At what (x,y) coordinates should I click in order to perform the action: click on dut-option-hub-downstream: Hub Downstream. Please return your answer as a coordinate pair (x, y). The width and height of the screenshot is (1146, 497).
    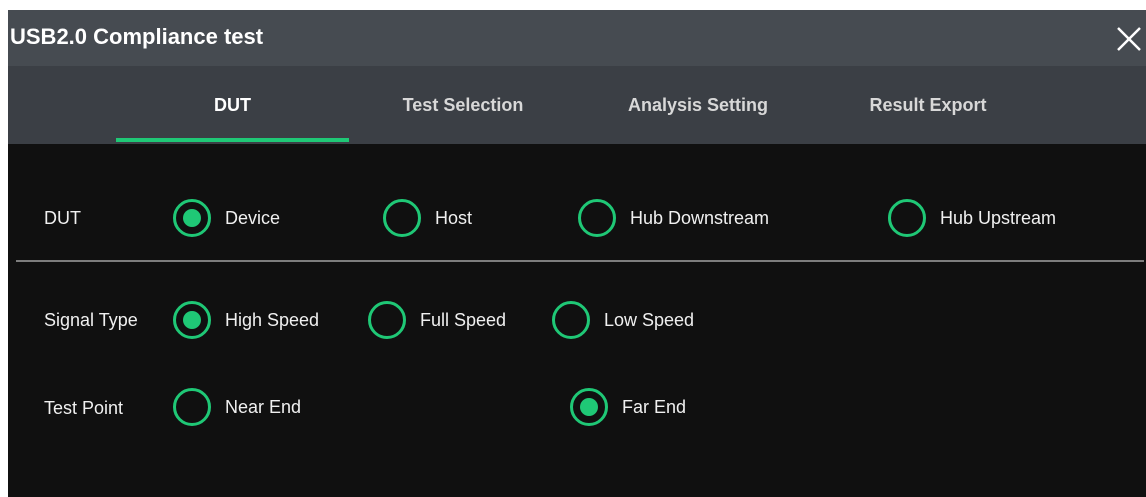
    Looking at the image, I should click on (673, 218).